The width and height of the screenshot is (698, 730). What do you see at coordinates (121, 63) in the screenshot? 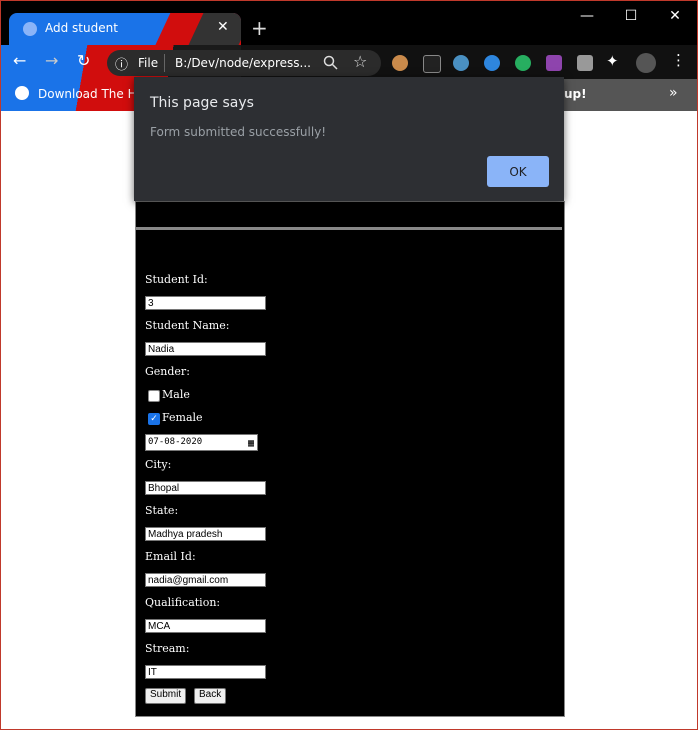
I see `info-icon: ⓘ` at bounding box center [121, 63].